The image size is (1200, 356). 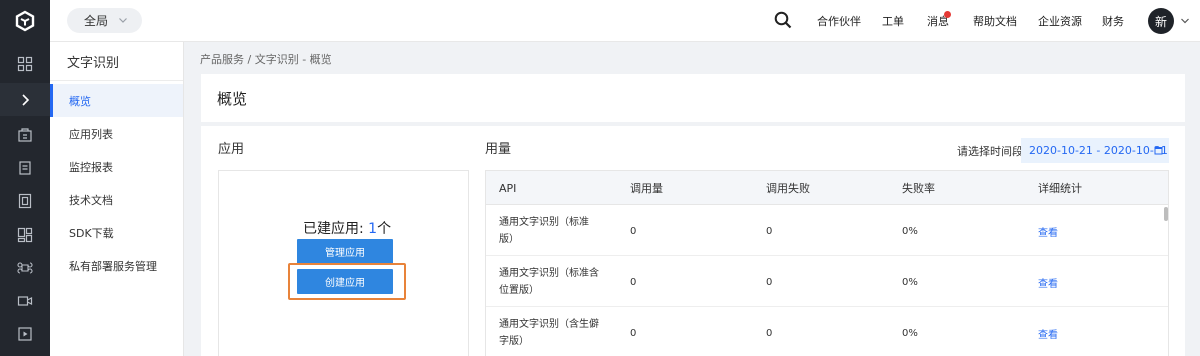 I want to click on nav-partners-label: 合作伙伴, so click(x=839, y=21).